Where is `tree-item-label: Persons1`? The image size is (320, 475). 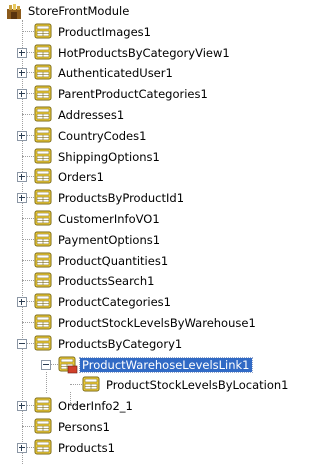 tree-item-label: Persons1 is located at coordinates (84, 427).